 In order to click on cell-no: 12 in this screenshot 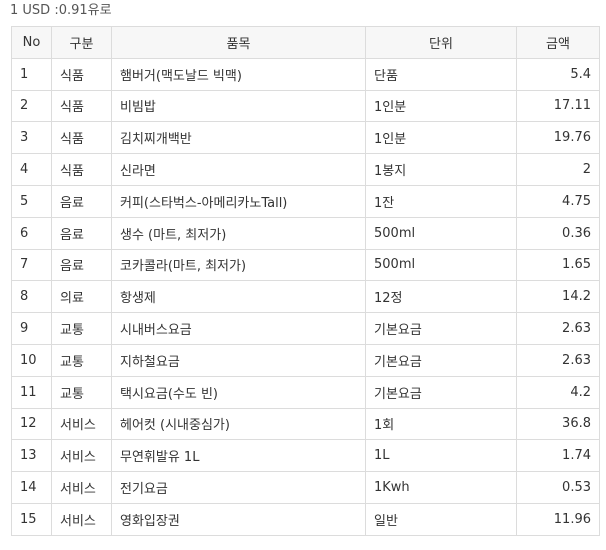, I will do `click(31, 424)`.